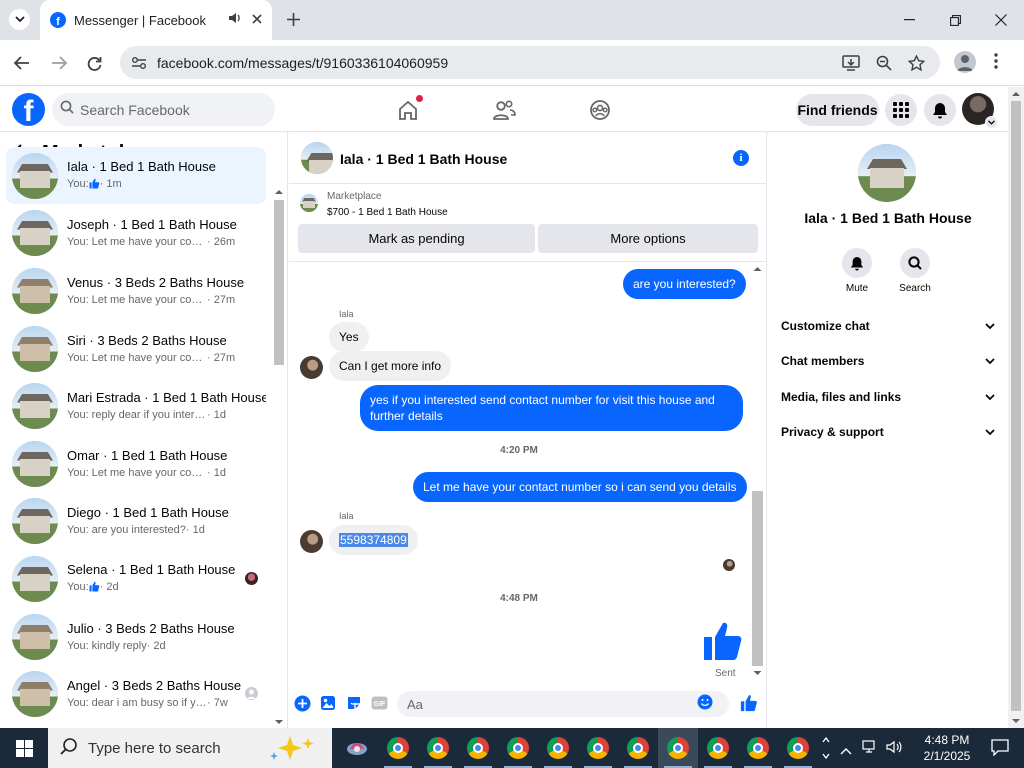  I want to click on address-bar: facebook.com/messages/t/9160336104060959, so click(530, 62).